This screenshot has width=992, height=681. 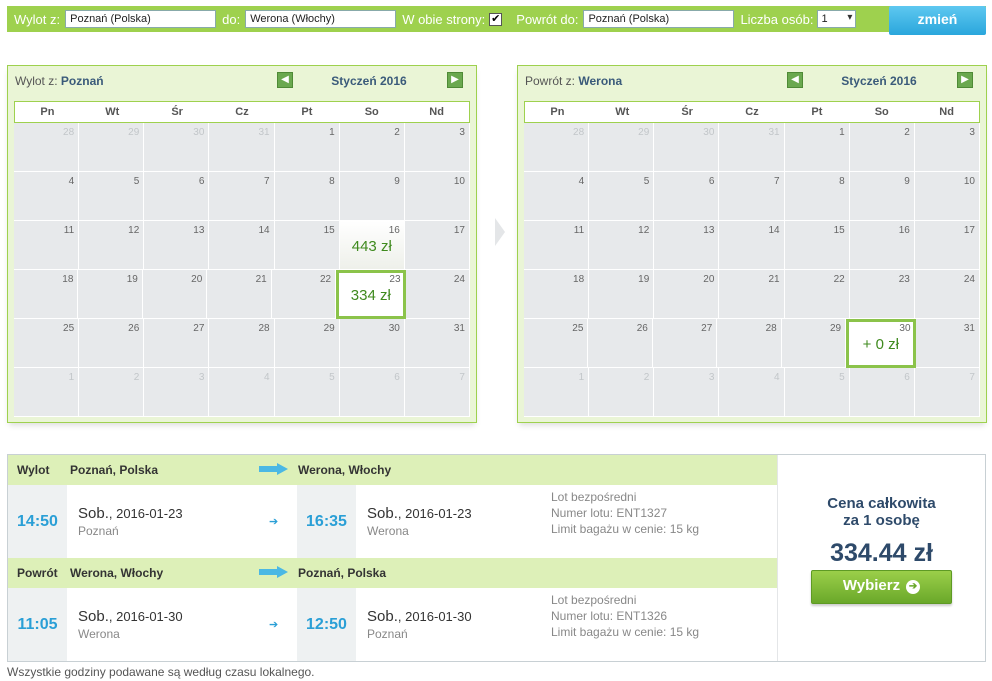 What do you see at coordinates (307, 343) in the screenshot?
I see `calendar-day: 29` at bounding box center [307, 343].